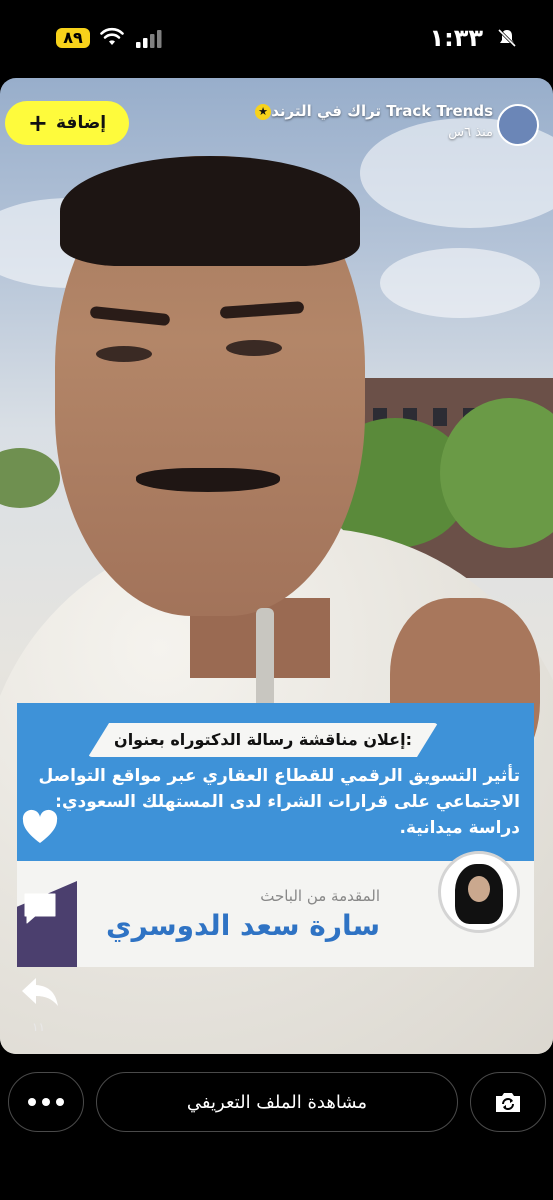 This screenshot has height=1200, width=553. I want to click on add-button: + إضافة, so click(67, 123).